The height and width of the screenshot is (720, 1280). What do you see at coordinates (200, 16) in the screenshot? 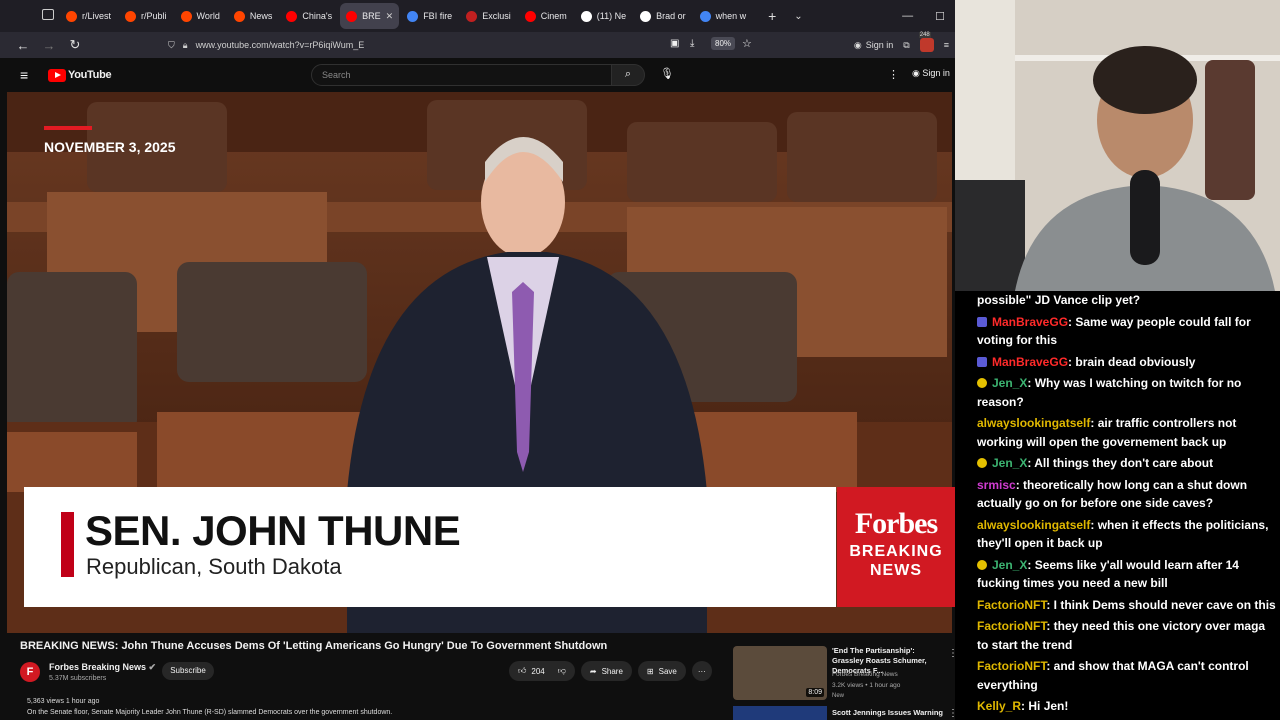
I see `browser-tab: World` at bounding box center [200, 16].